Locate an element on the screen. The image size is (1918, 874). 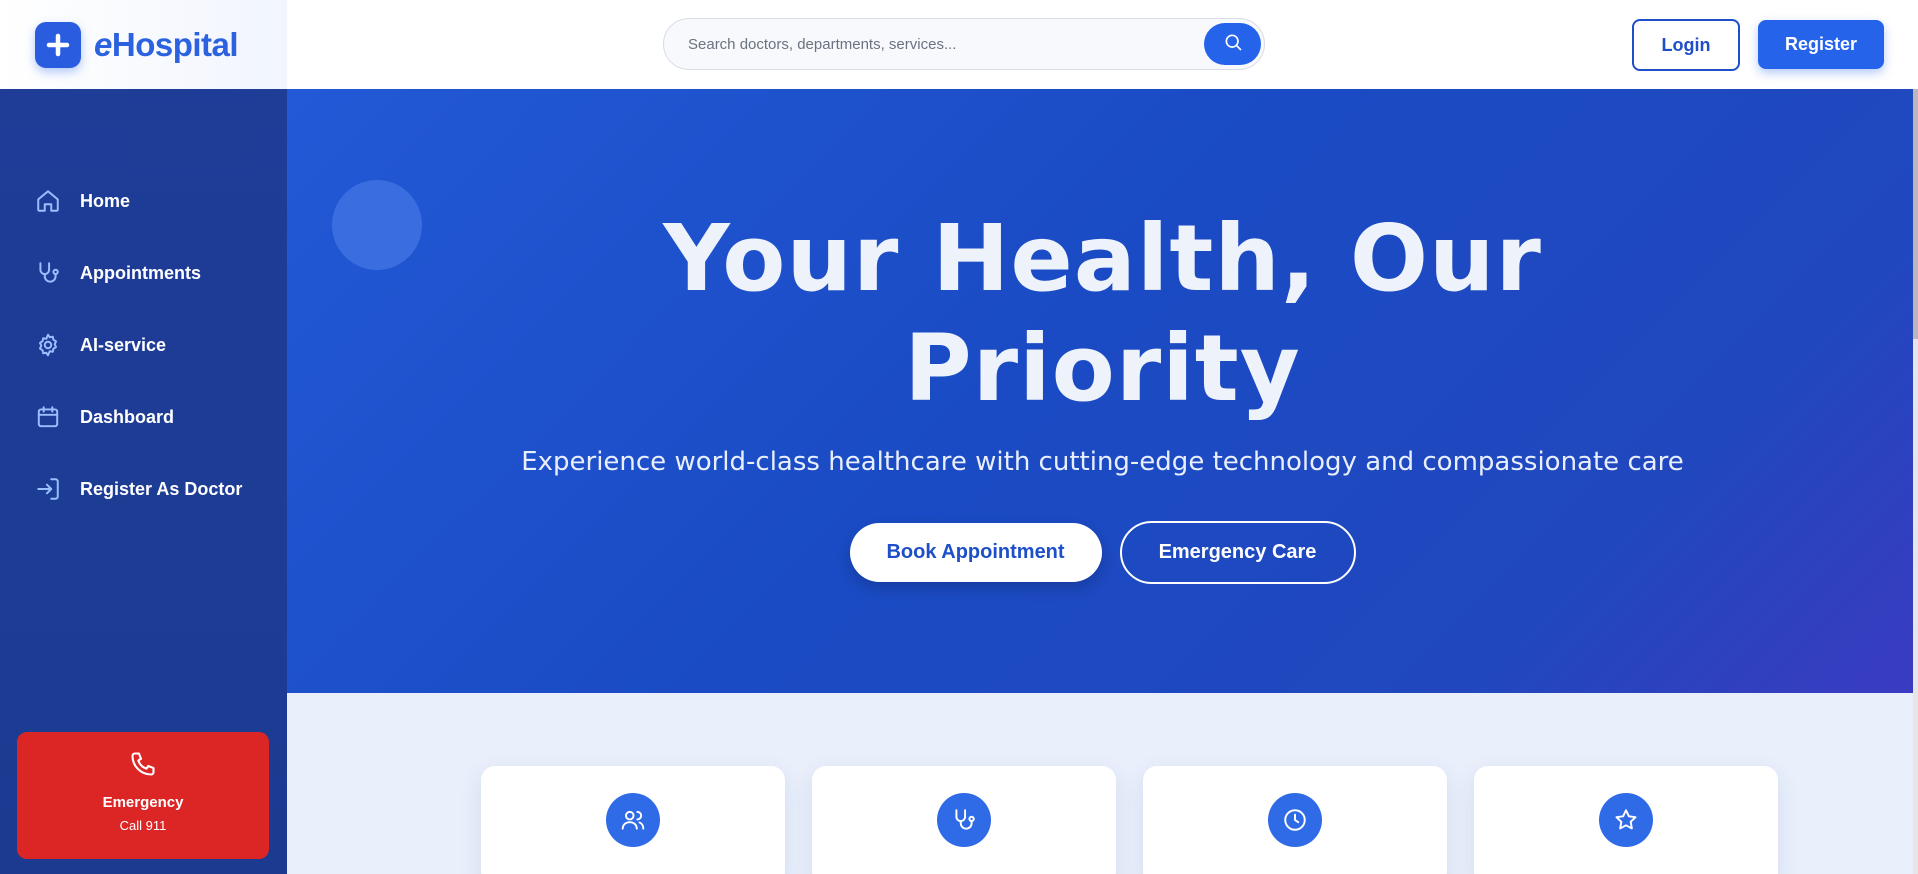
search-button is located at coordinates (1232, 44).